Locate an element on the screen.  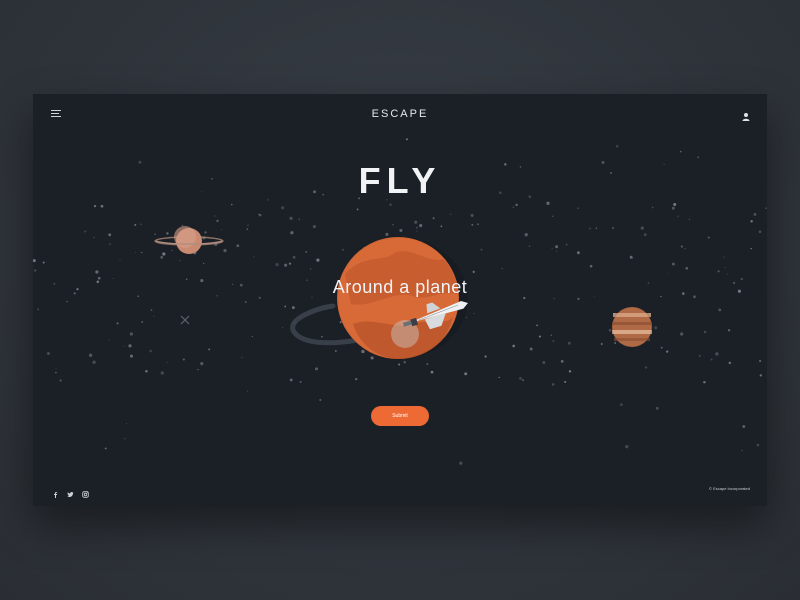
facebook-icon is located at coordinates (55, 491).